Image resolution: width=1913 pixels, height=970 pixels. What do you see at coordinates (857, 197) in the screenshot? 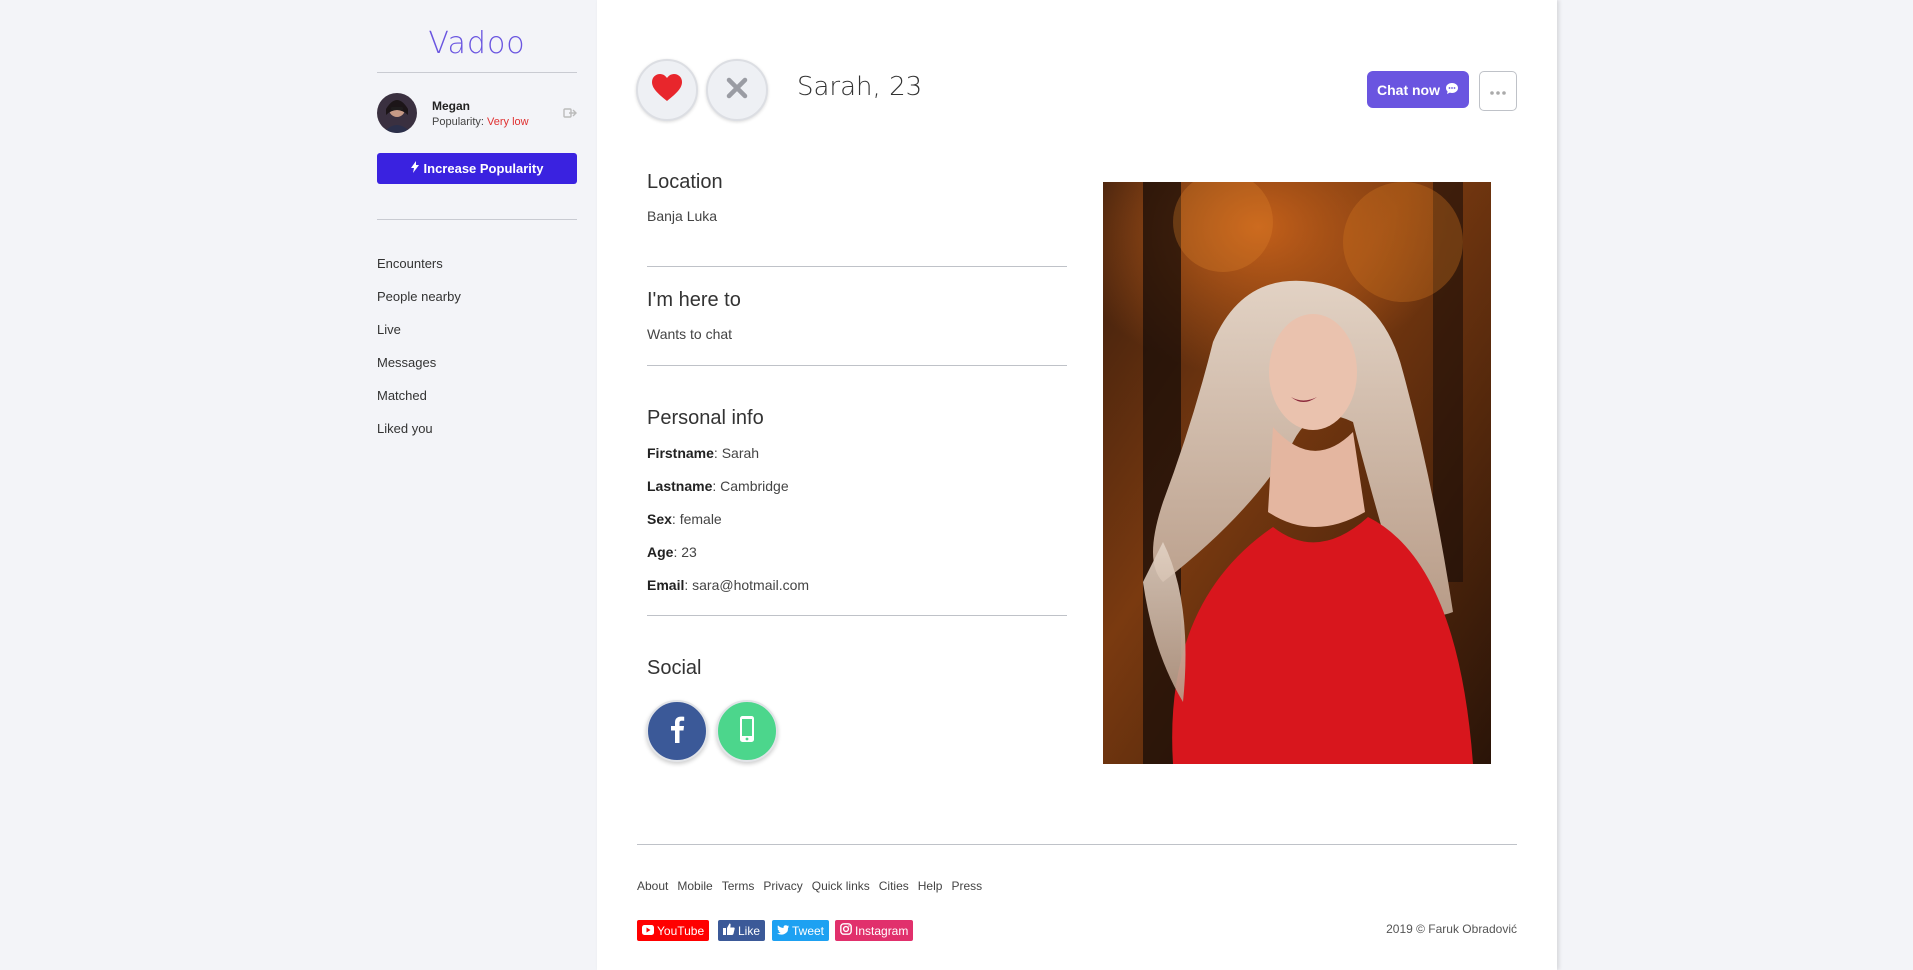
I see `location-section: Location Banja Luka` at bounding box center [857, 197].